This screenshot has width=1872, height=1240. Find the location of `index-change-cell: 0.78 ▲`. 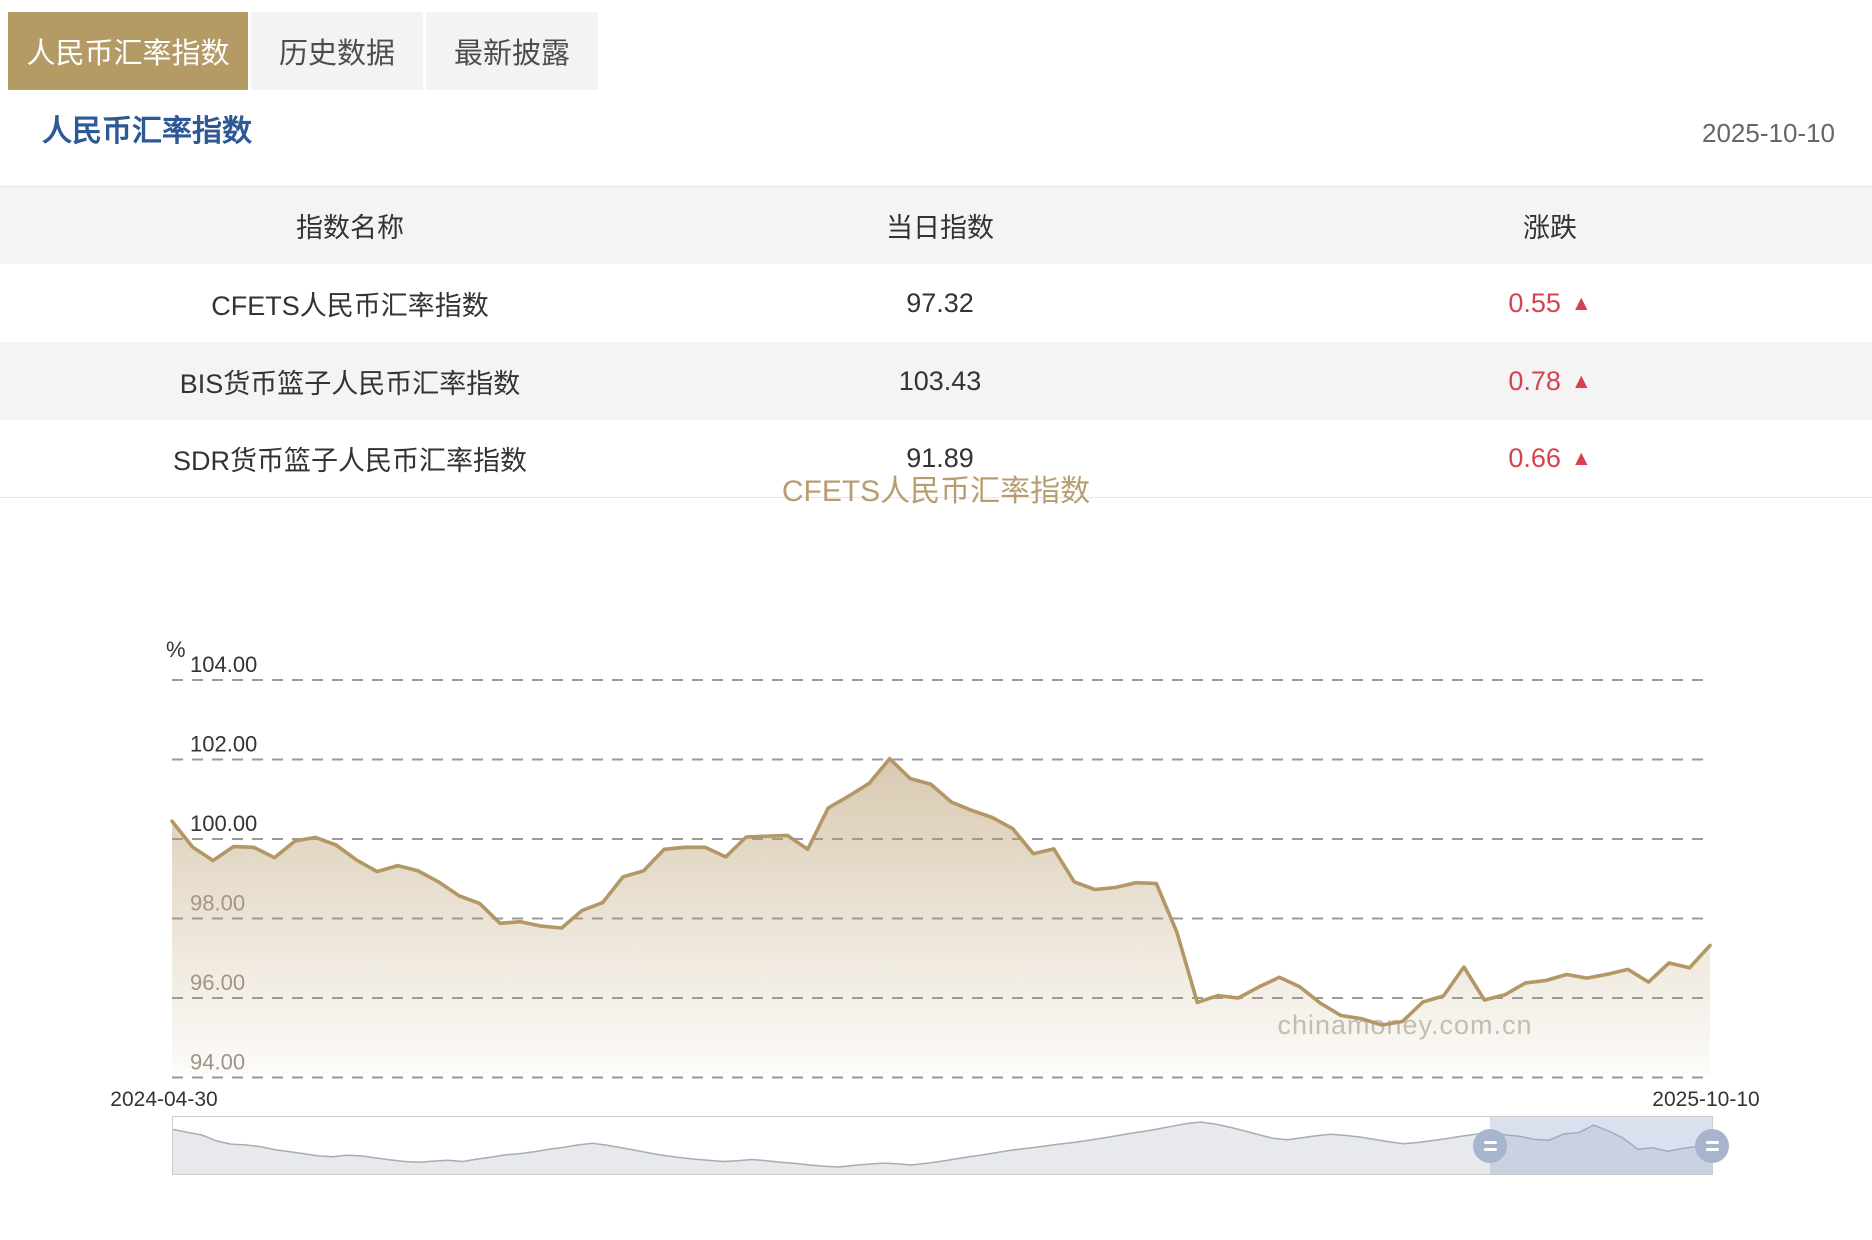

index-change-cell: 0.78 ▲ is located at coordinates (1526, 381).